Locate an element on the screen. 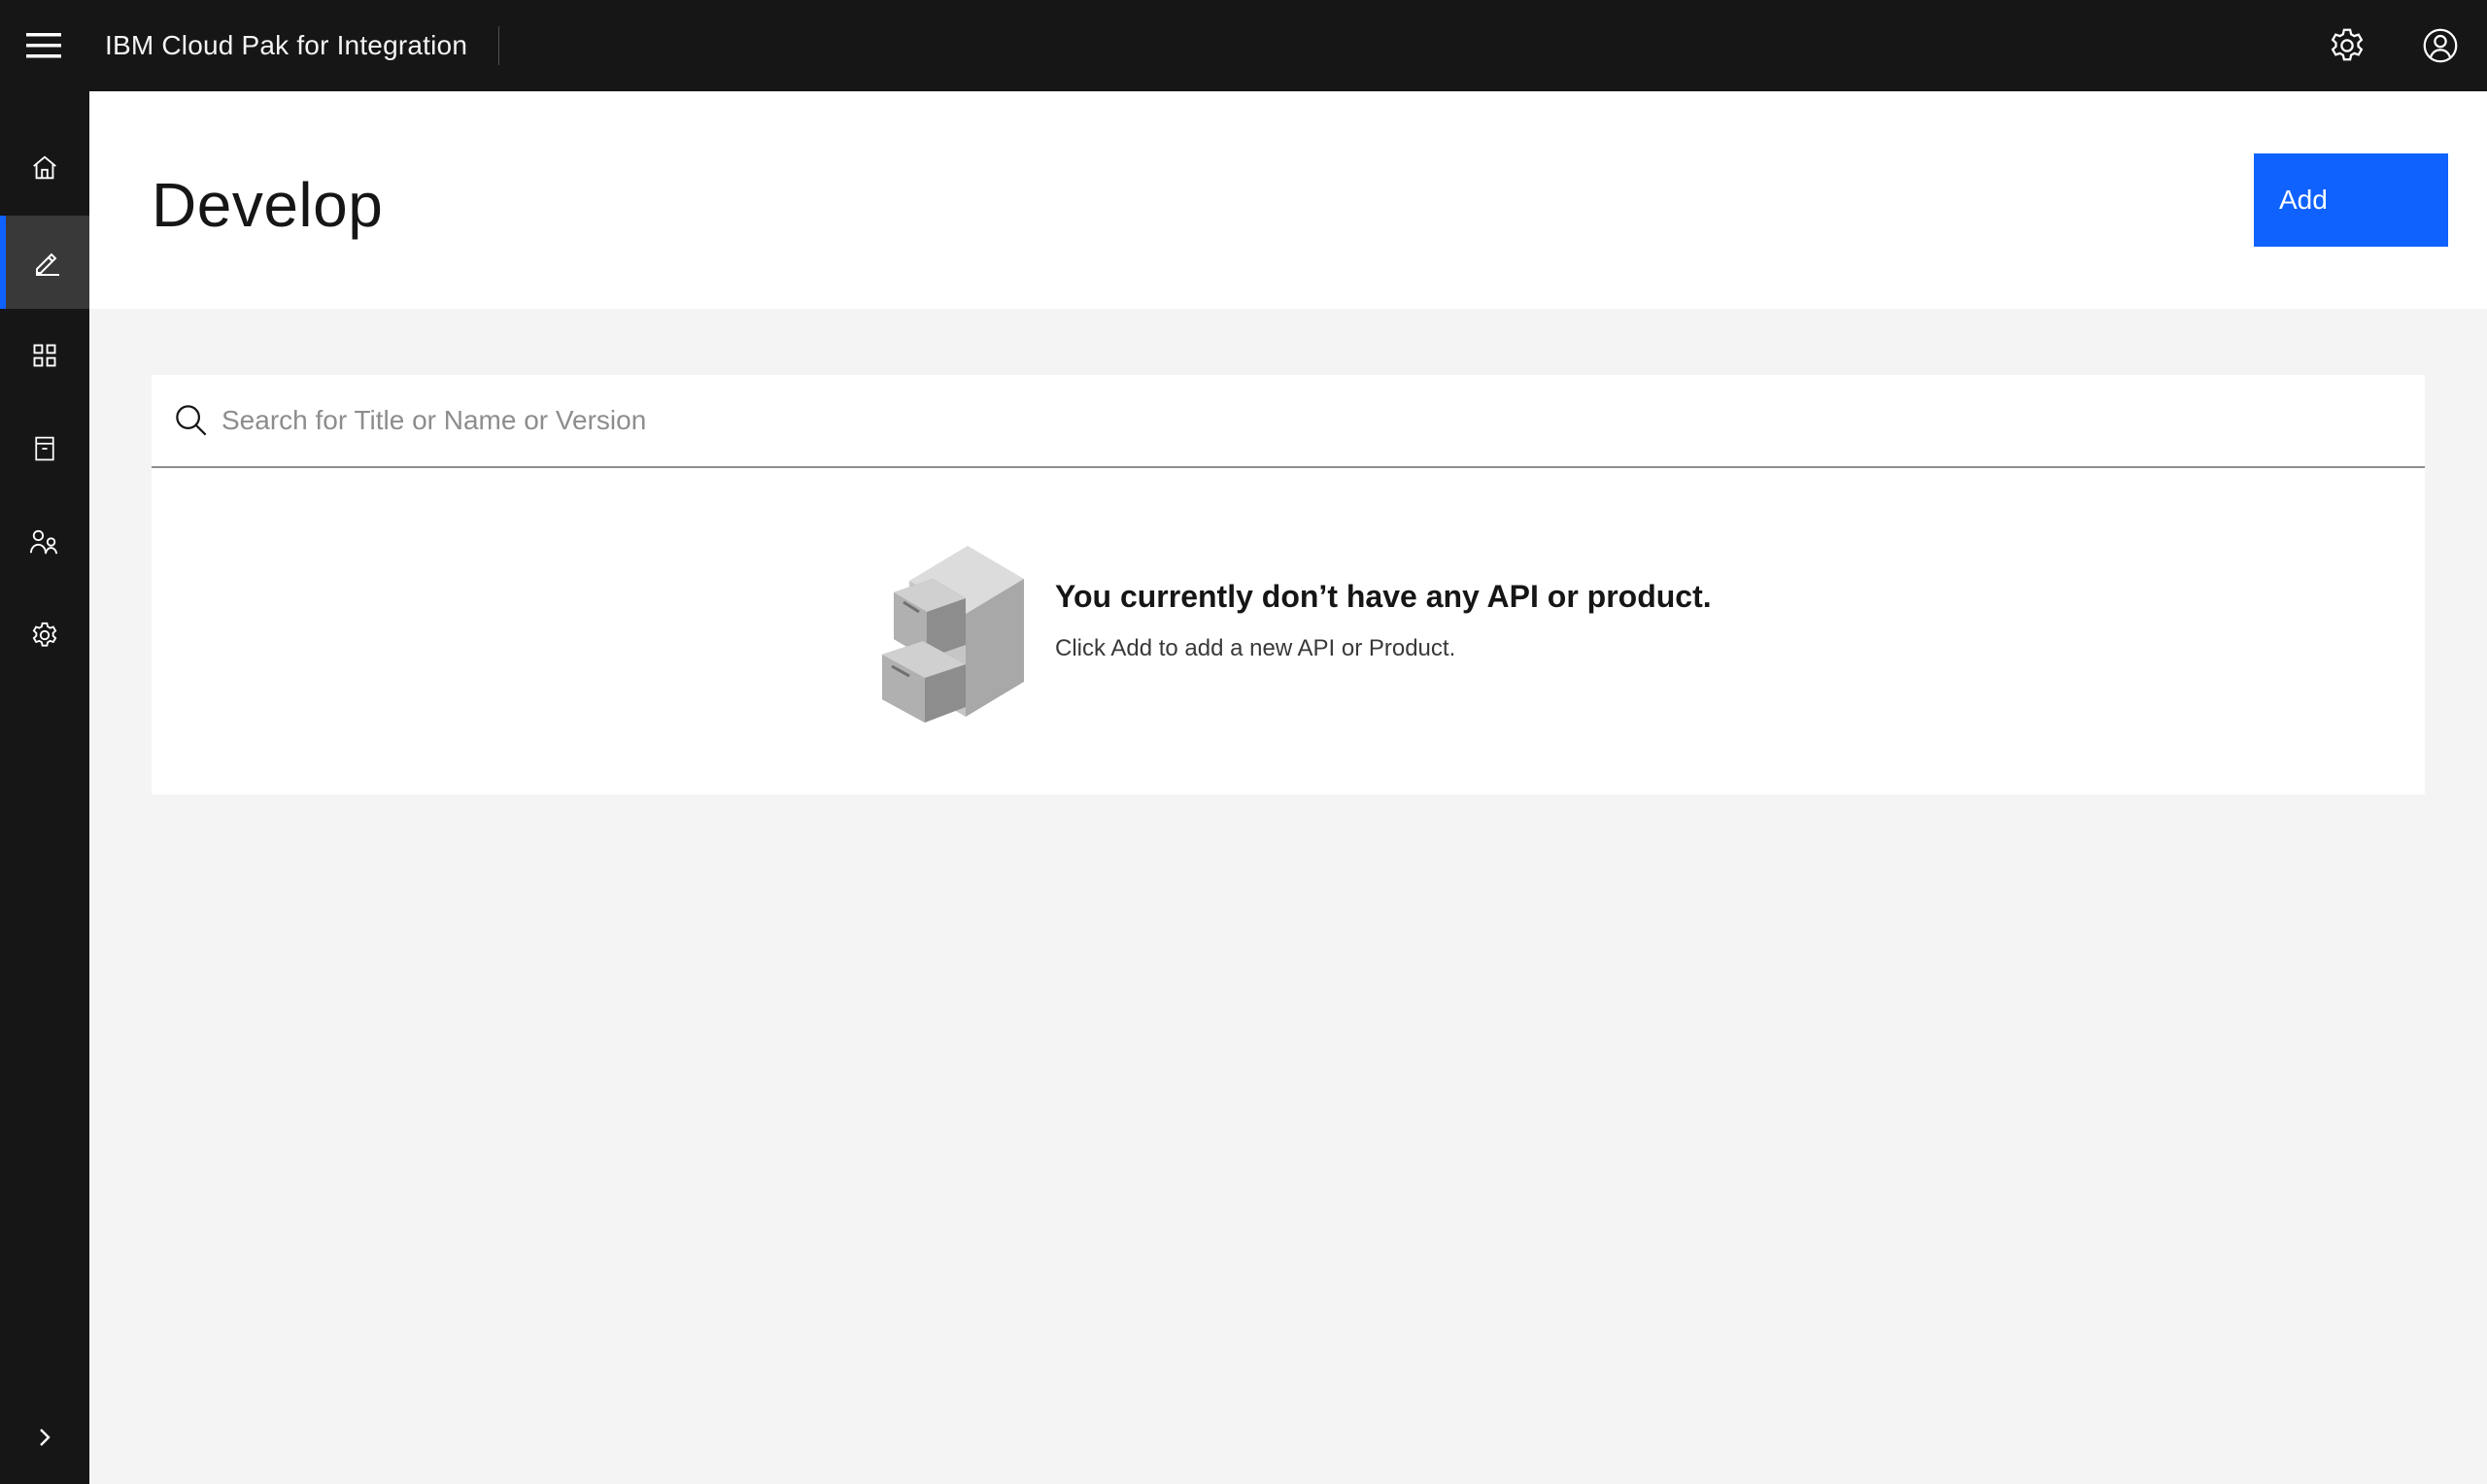  user-group-icon is located at coordinates (44, 542).